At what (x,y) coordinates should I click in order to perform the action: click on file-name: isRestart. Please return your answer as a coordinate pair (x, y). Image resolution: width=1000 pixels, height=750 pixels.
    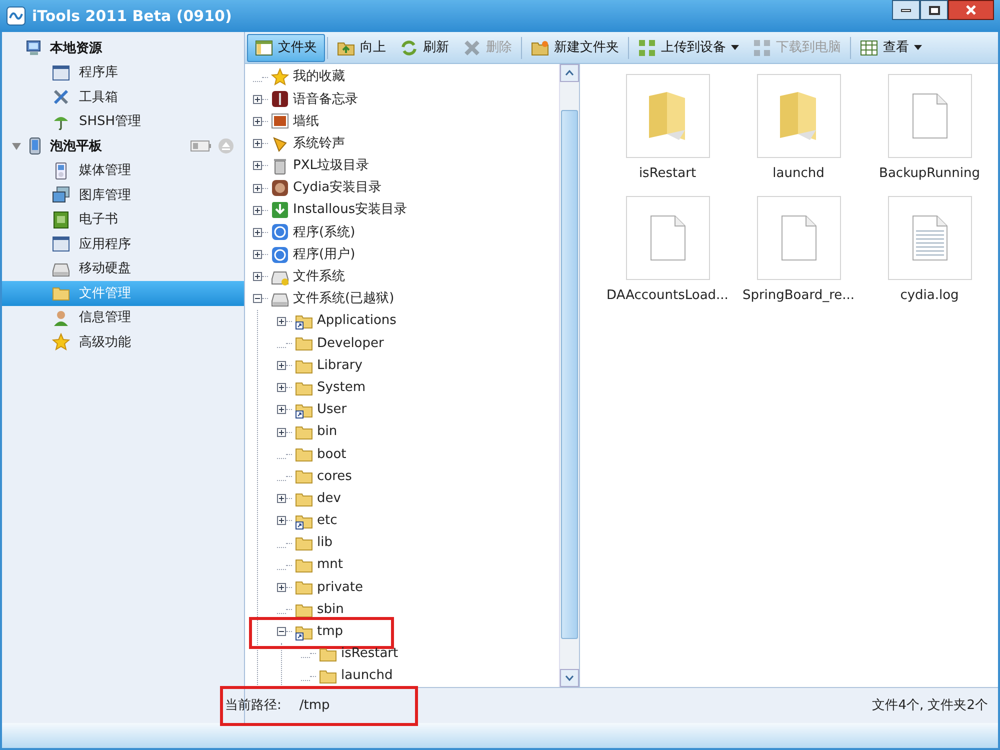
    Looking at the image, I should click on (667, 174).